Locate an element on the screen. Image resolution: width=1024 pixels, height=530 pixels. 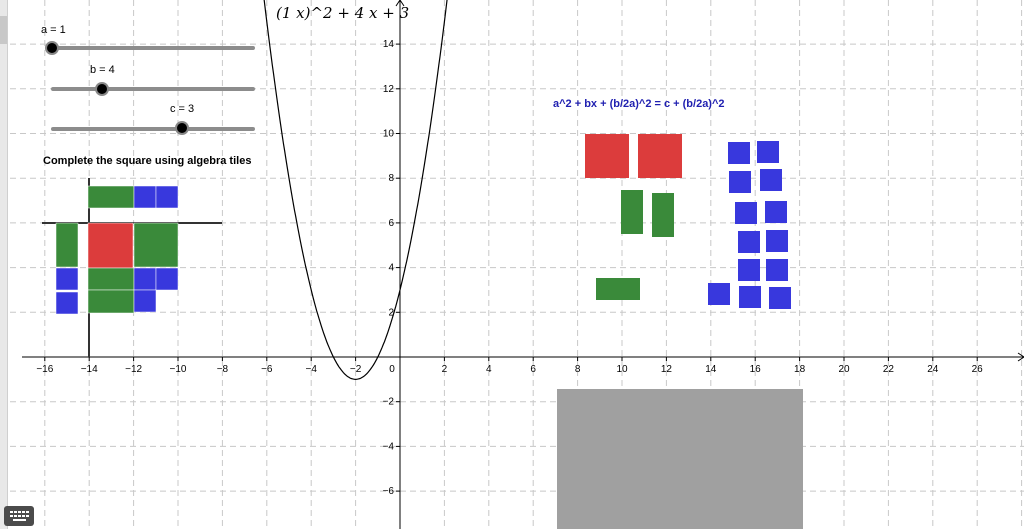
x-tick-label: −2 is located at coordinates (356, 369).